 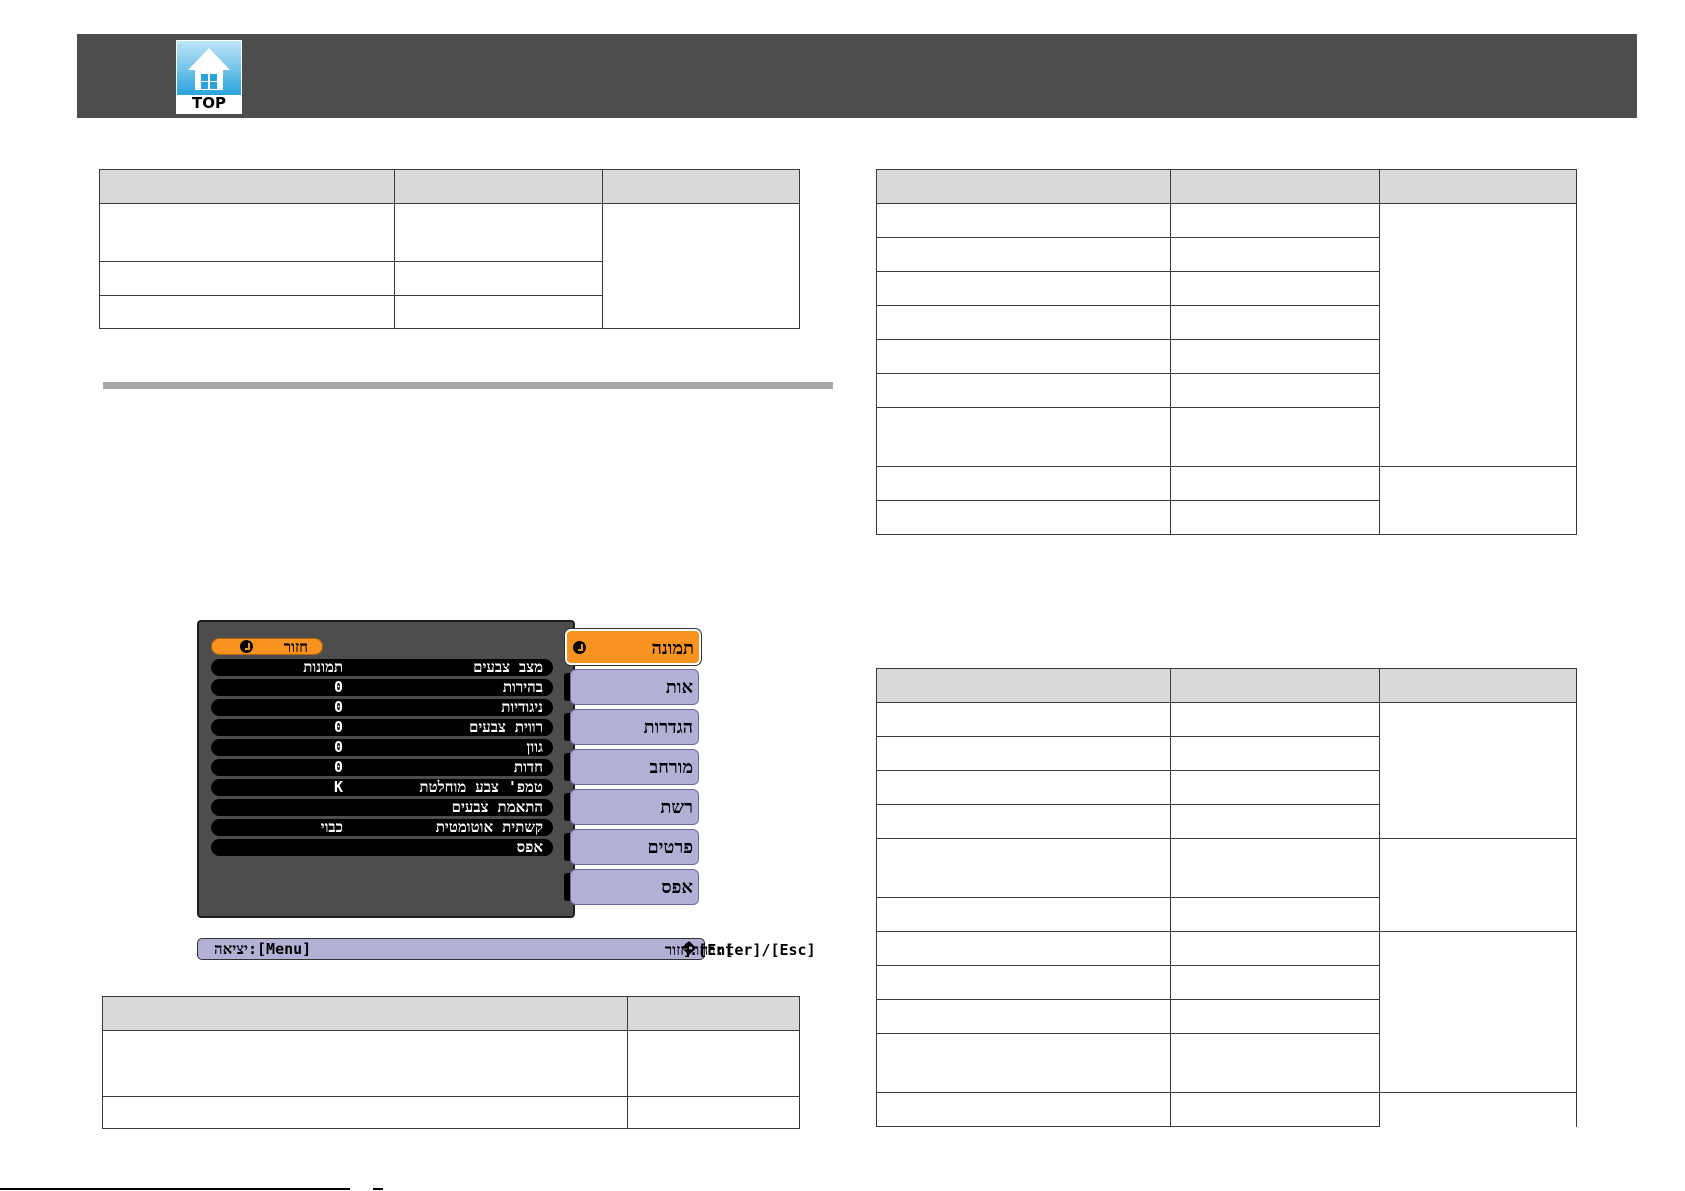 What do you see at coordinates (323, 667) in the screenshot?
I see `menu-item-value: תמונות` at bounding box center [323, 667].